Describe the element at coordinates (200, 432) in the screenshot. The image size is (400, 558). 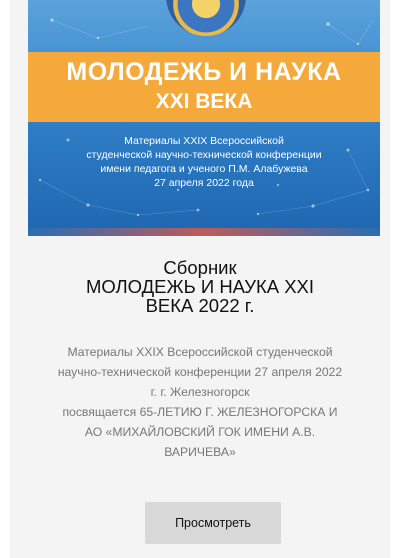
I see `description-line: АО «МИХАЙЛОВСКИЙ ГОК ИМЕНИ А.В.` at that location.